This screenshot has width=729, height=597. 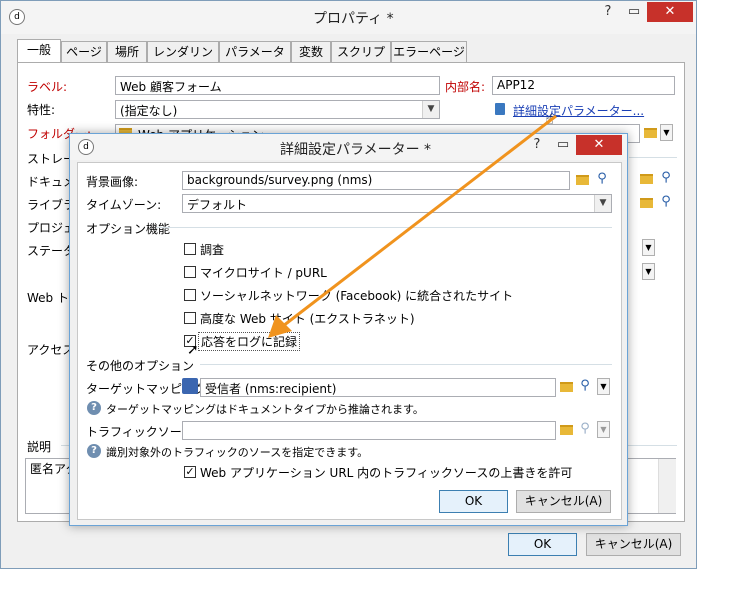 I want to click on timezone-label: タイムゾーン:, so click(x=124, y=205).